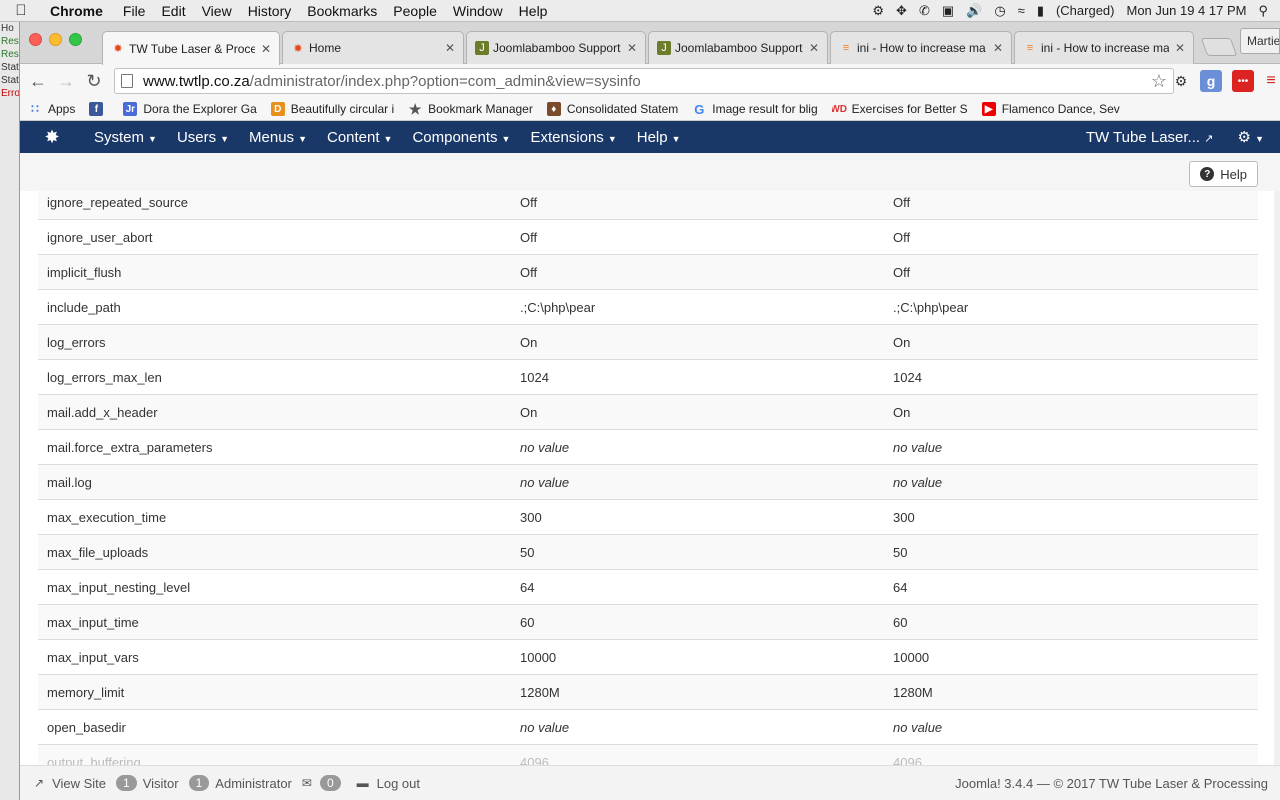 This screenshot has width=1280, height=800. What do you see at coordinates (359, 137) in the screenshot?
I see `nav-content: Content ▼` at bounding box center [359, 137].